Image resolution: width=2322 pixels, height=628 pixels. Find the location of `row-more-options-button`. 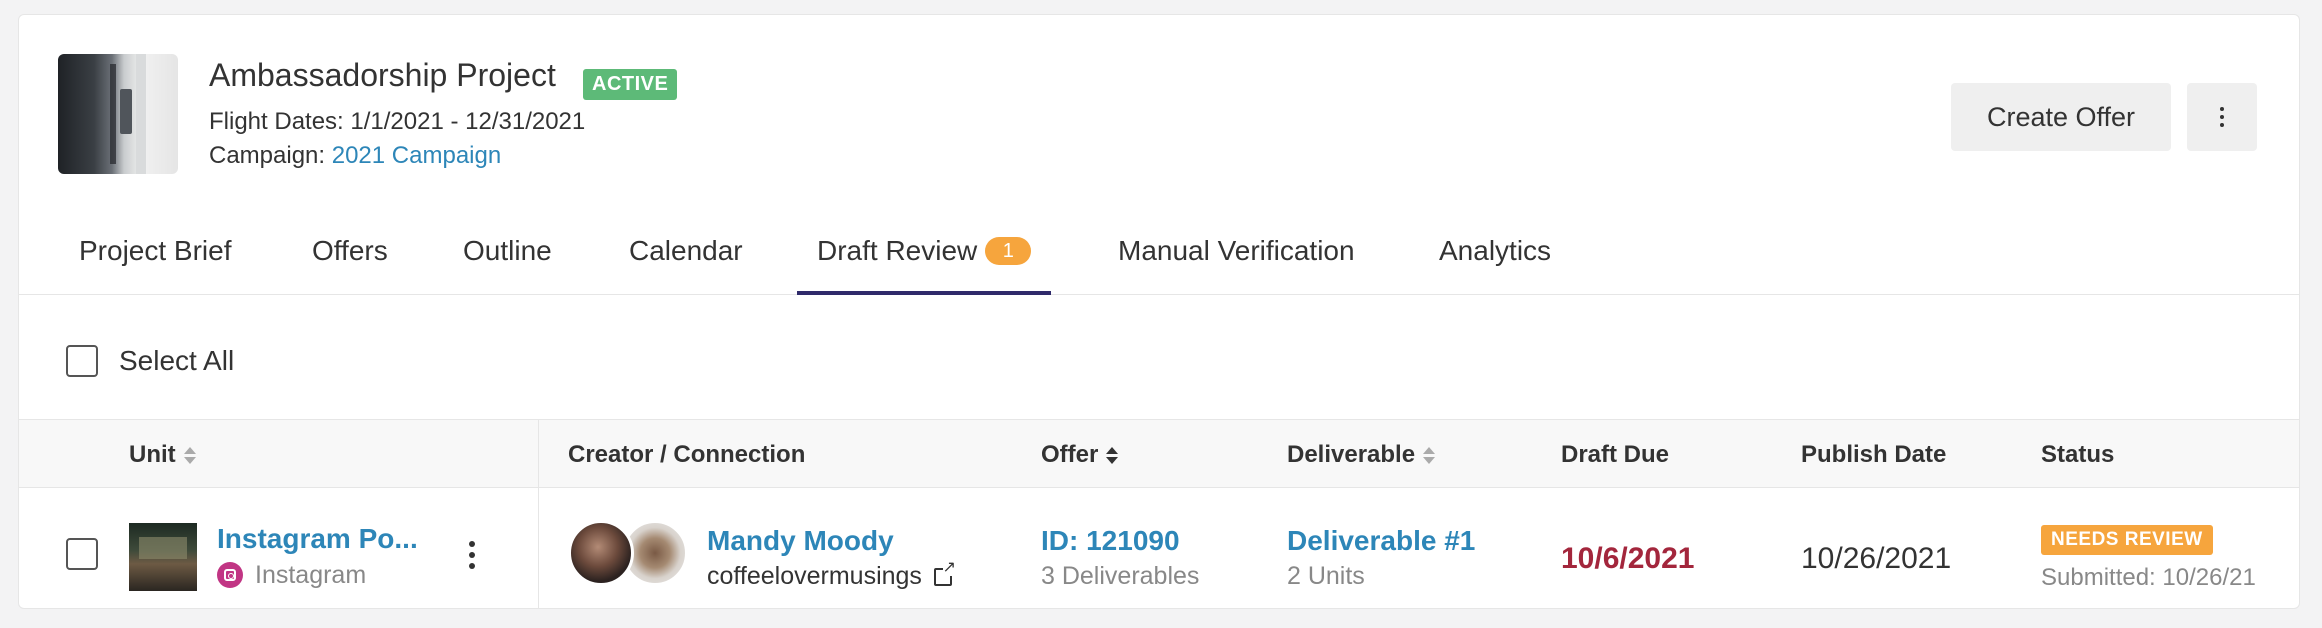

row-more-options-button is located at coordinates (472, 555).